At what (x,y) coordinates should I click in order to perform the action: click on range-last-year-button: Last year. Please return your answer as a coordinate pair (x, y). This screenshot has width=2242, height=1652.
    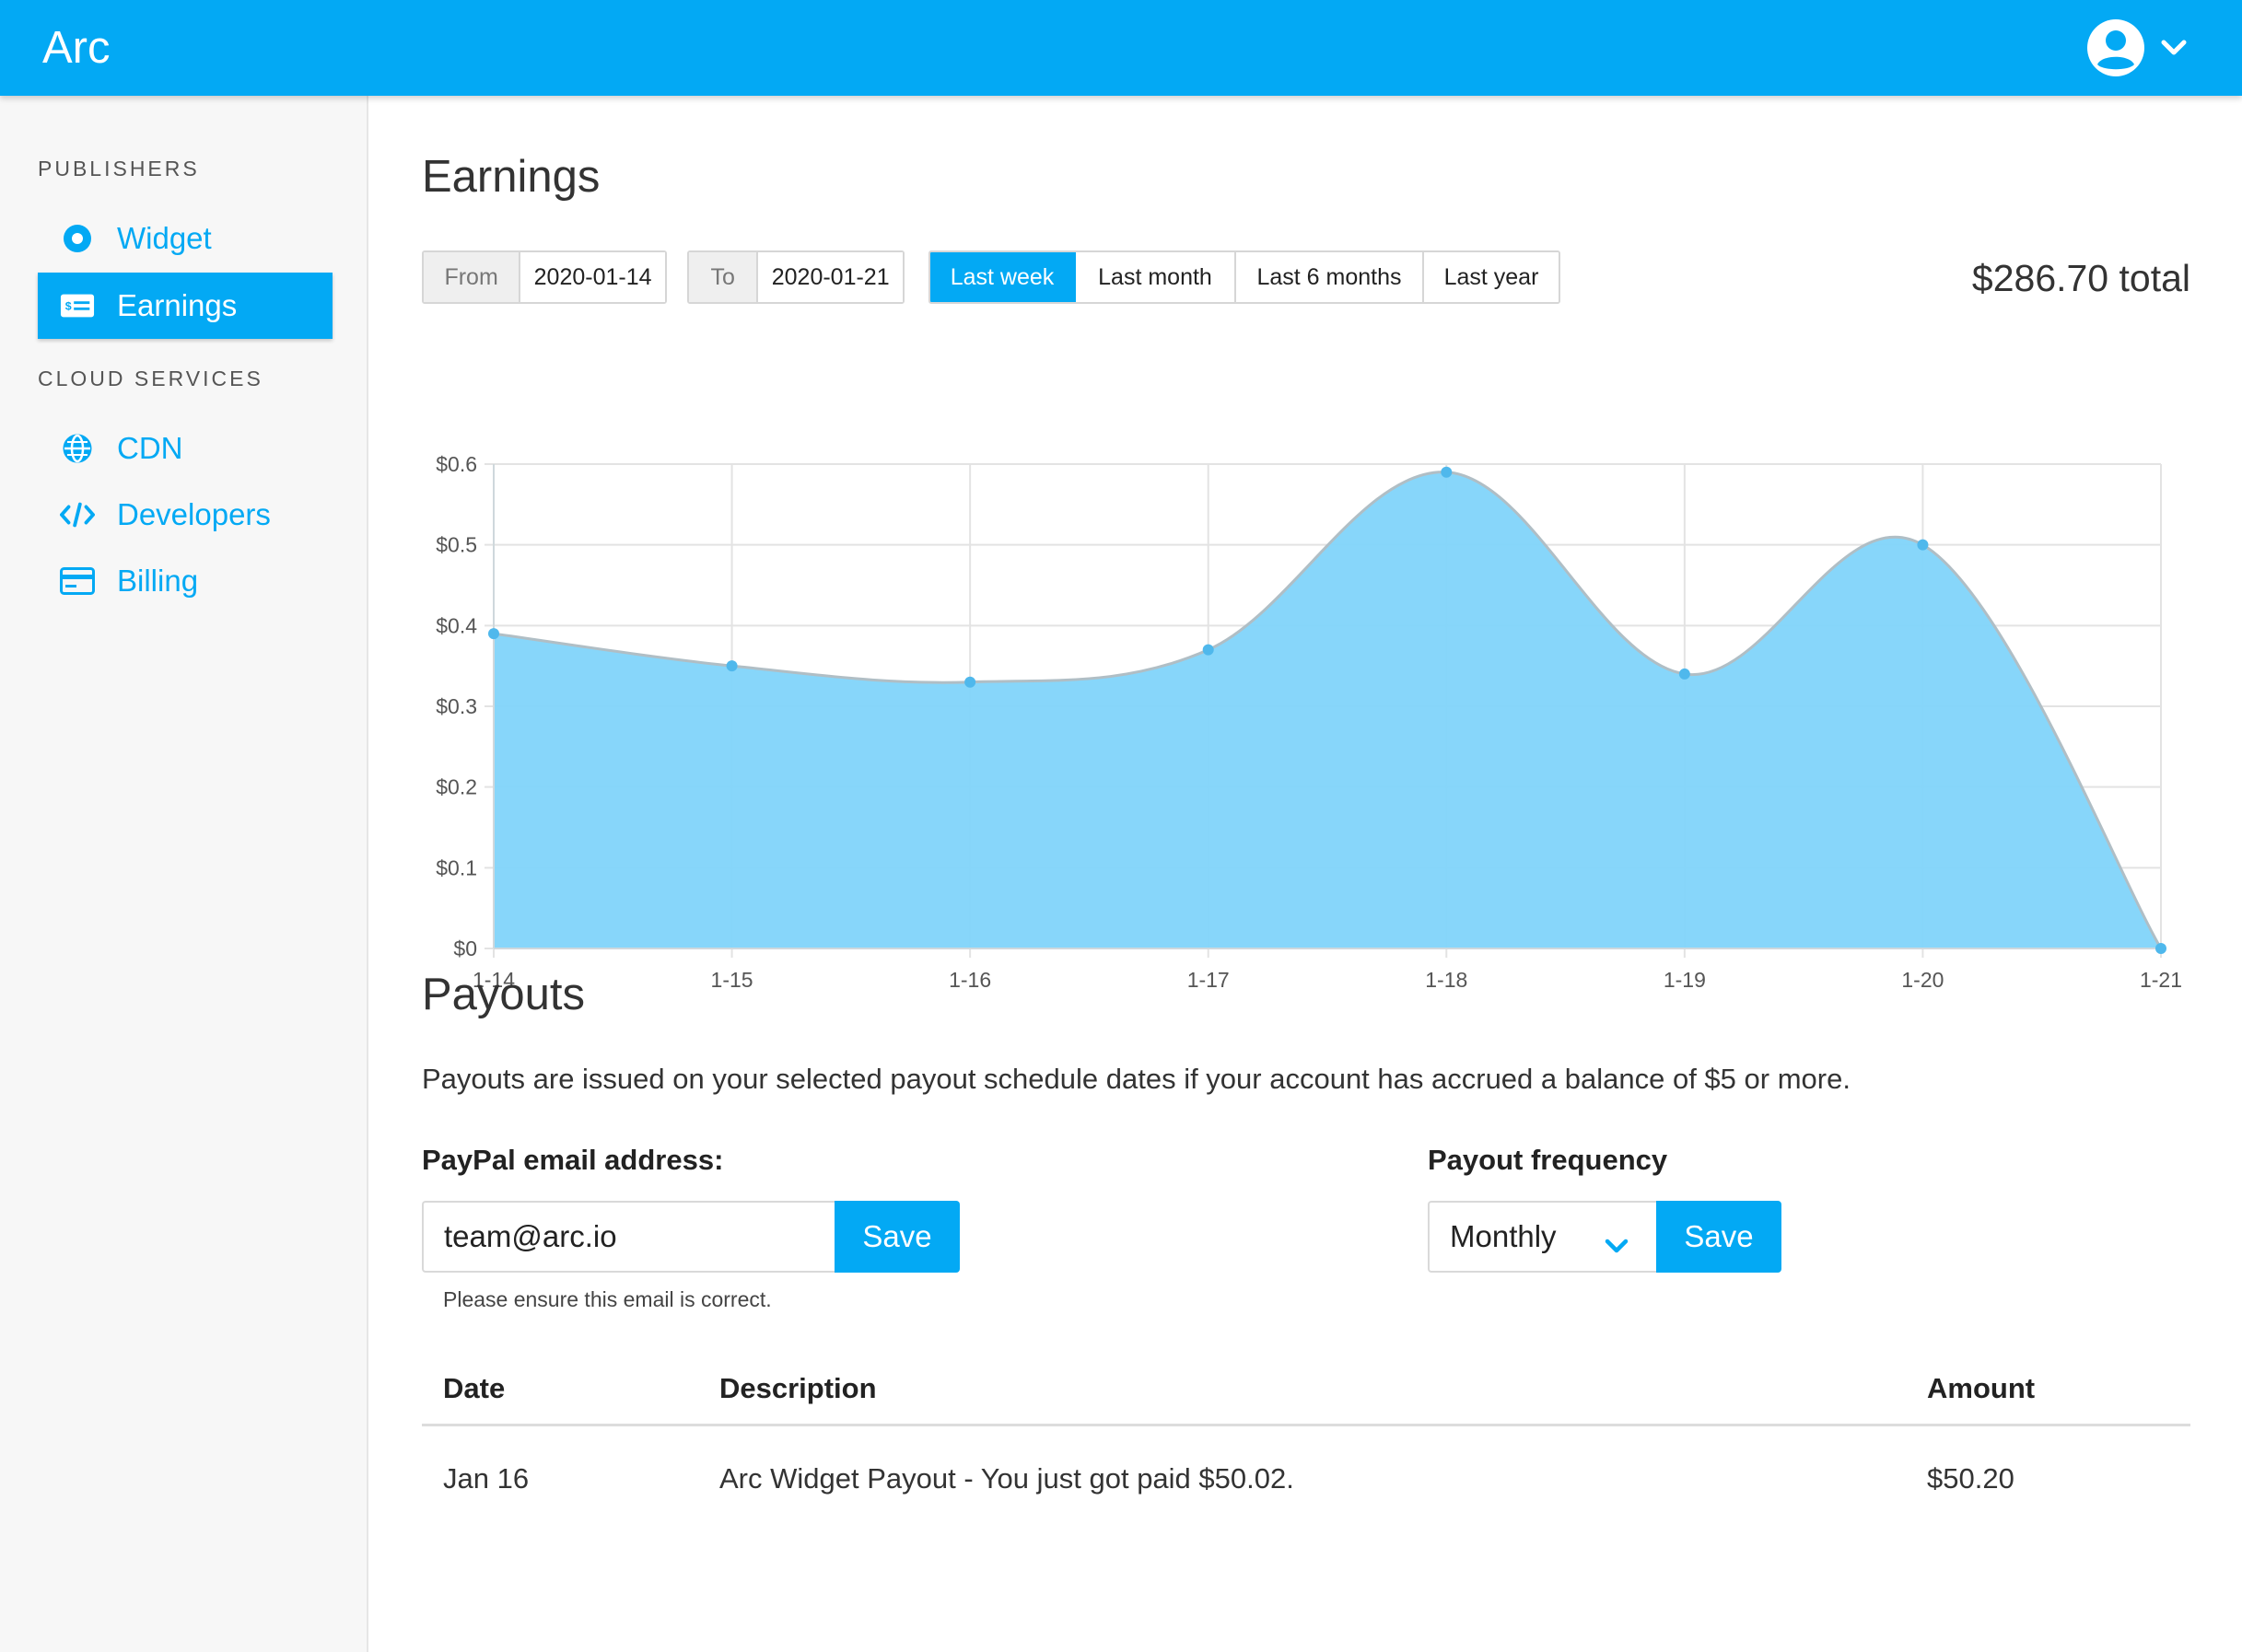
    Looking at the image, I should click on (1491, 277).